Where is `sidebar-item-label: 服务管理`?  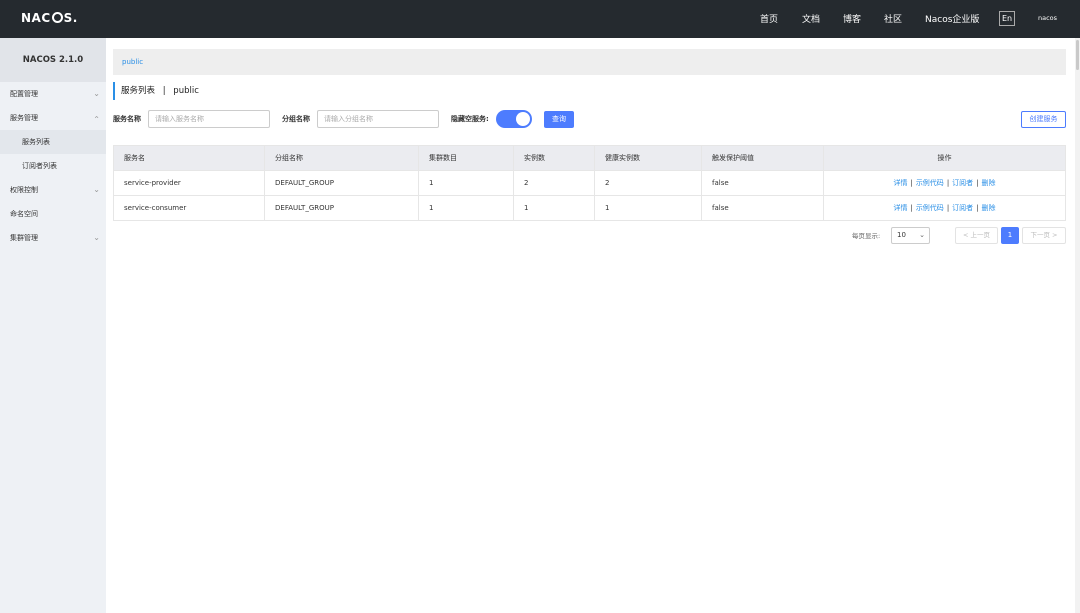 sidebar-item-label: 服务管理 is located at coordinates (24, 118).